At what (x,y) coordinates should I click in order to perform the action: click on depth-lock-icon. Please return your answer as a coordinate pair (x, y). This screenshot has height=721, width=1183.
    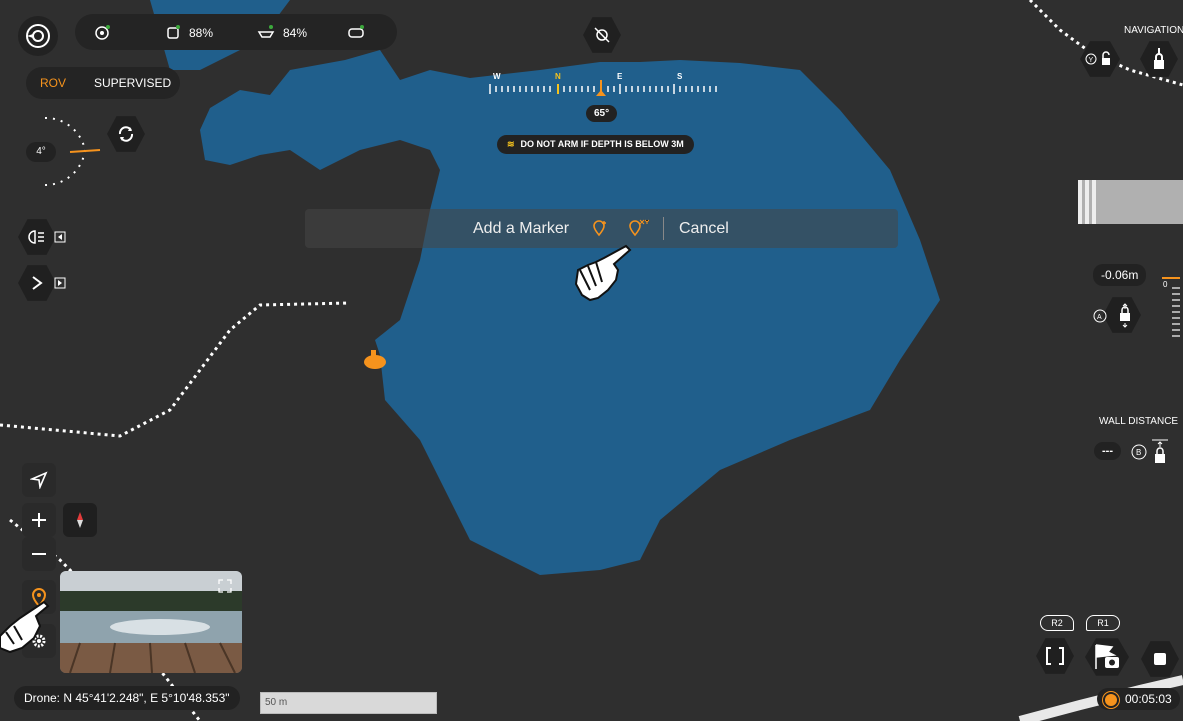
    Looking at the image, I should click on (1125, 315).